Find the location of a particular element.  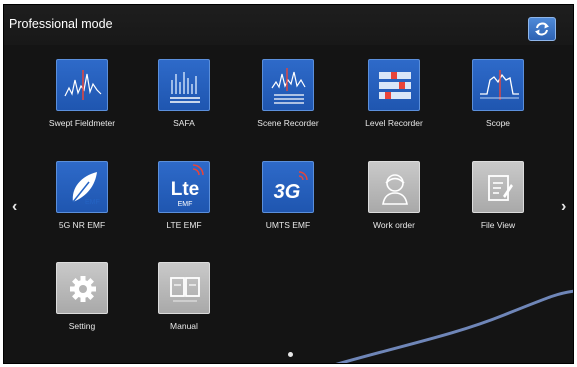

app-label: Scene Recorder is located at coordinates (288, 123).